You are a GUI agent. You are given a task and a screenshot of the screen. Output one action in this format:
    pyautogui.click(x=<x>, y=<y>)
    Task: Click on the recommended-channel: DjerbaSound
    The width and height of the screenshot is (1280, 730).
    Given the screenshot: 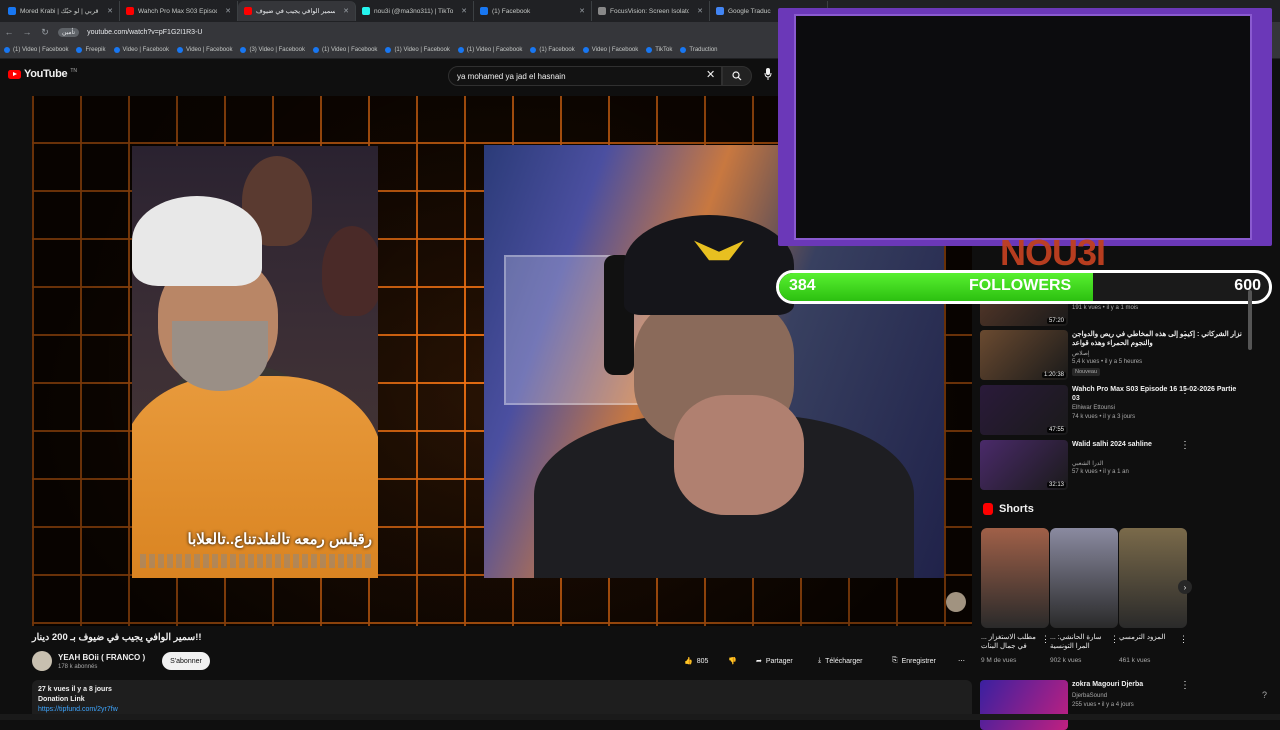 What is the action you would take?
    pyautogui.click(x=1089, y=696)
    